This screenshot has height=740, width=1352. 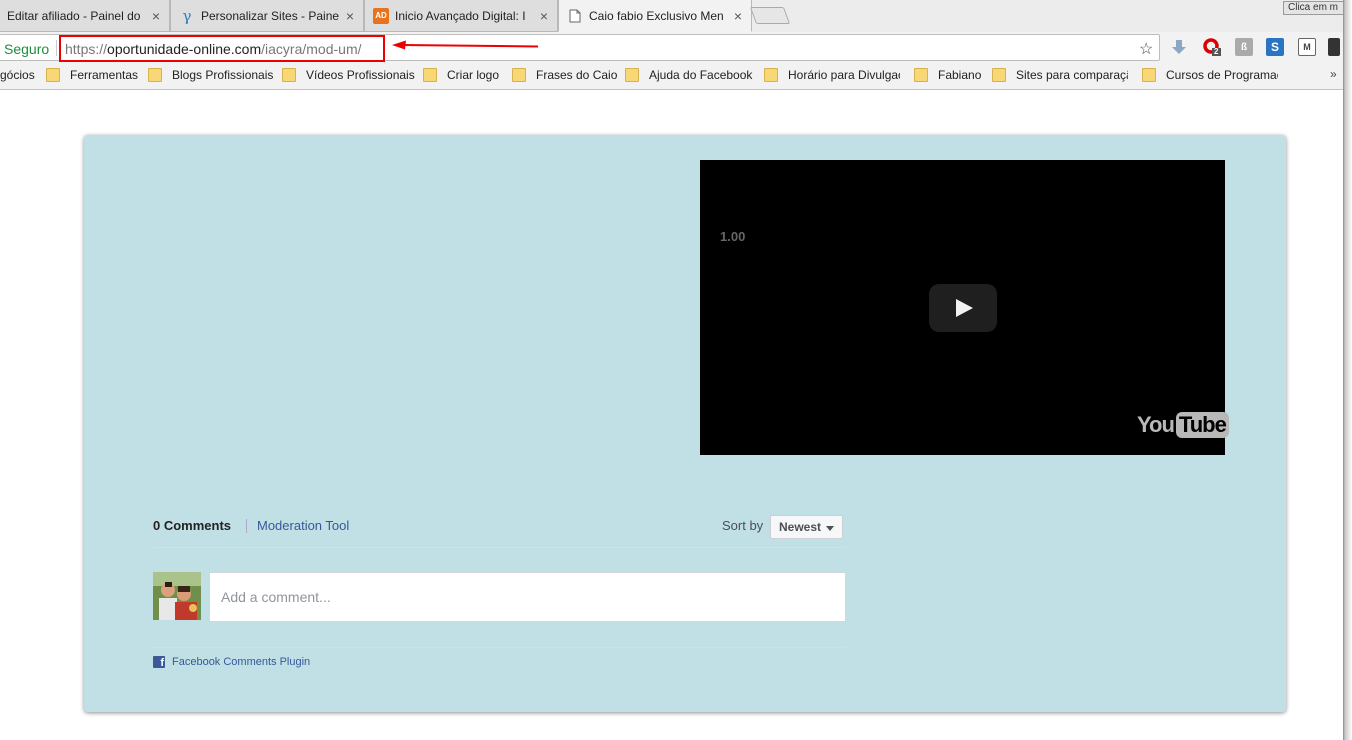 I want to click on youtube-logo-tube: Tube, so click(x=1202, y=425).